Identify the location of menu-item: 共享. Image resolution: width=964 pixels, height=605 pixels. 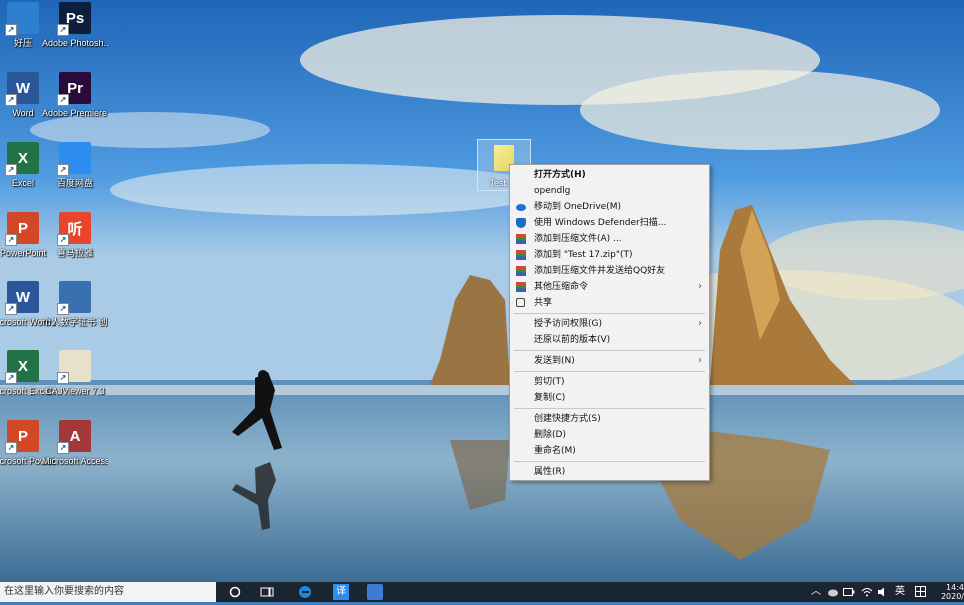
(609, 303).